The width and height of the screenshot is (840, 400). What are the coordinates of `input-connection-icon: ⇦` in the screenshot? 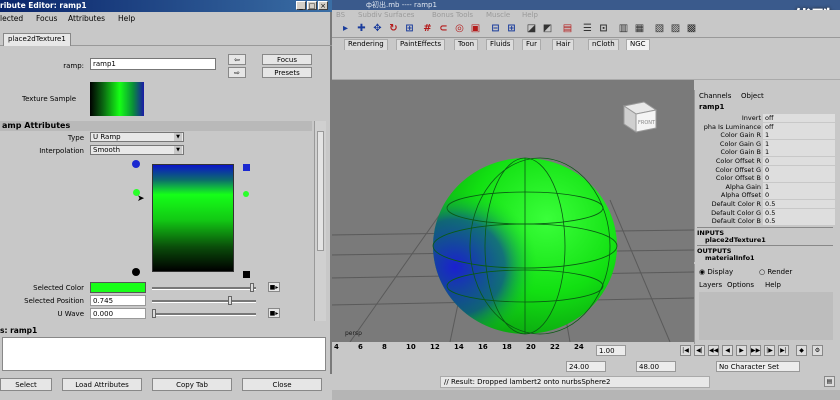 It's located at (237, 59).